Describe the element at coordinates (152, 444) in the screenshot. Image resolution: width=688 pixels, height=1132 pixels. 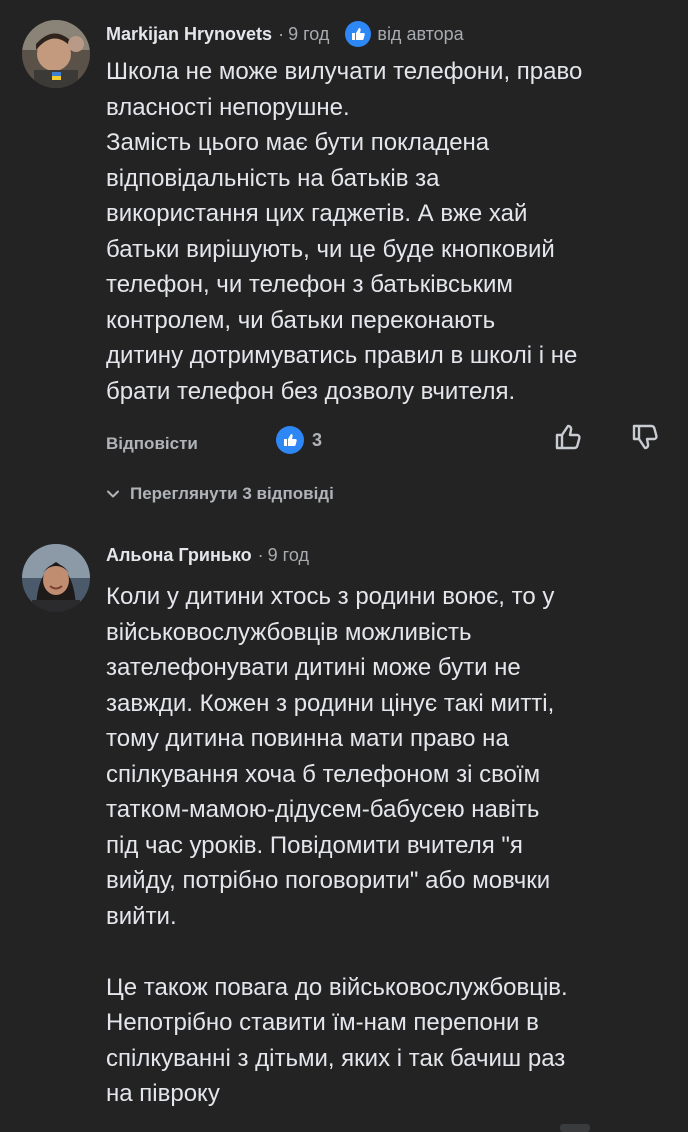
I see `reply-button: Відповісти` at that location.